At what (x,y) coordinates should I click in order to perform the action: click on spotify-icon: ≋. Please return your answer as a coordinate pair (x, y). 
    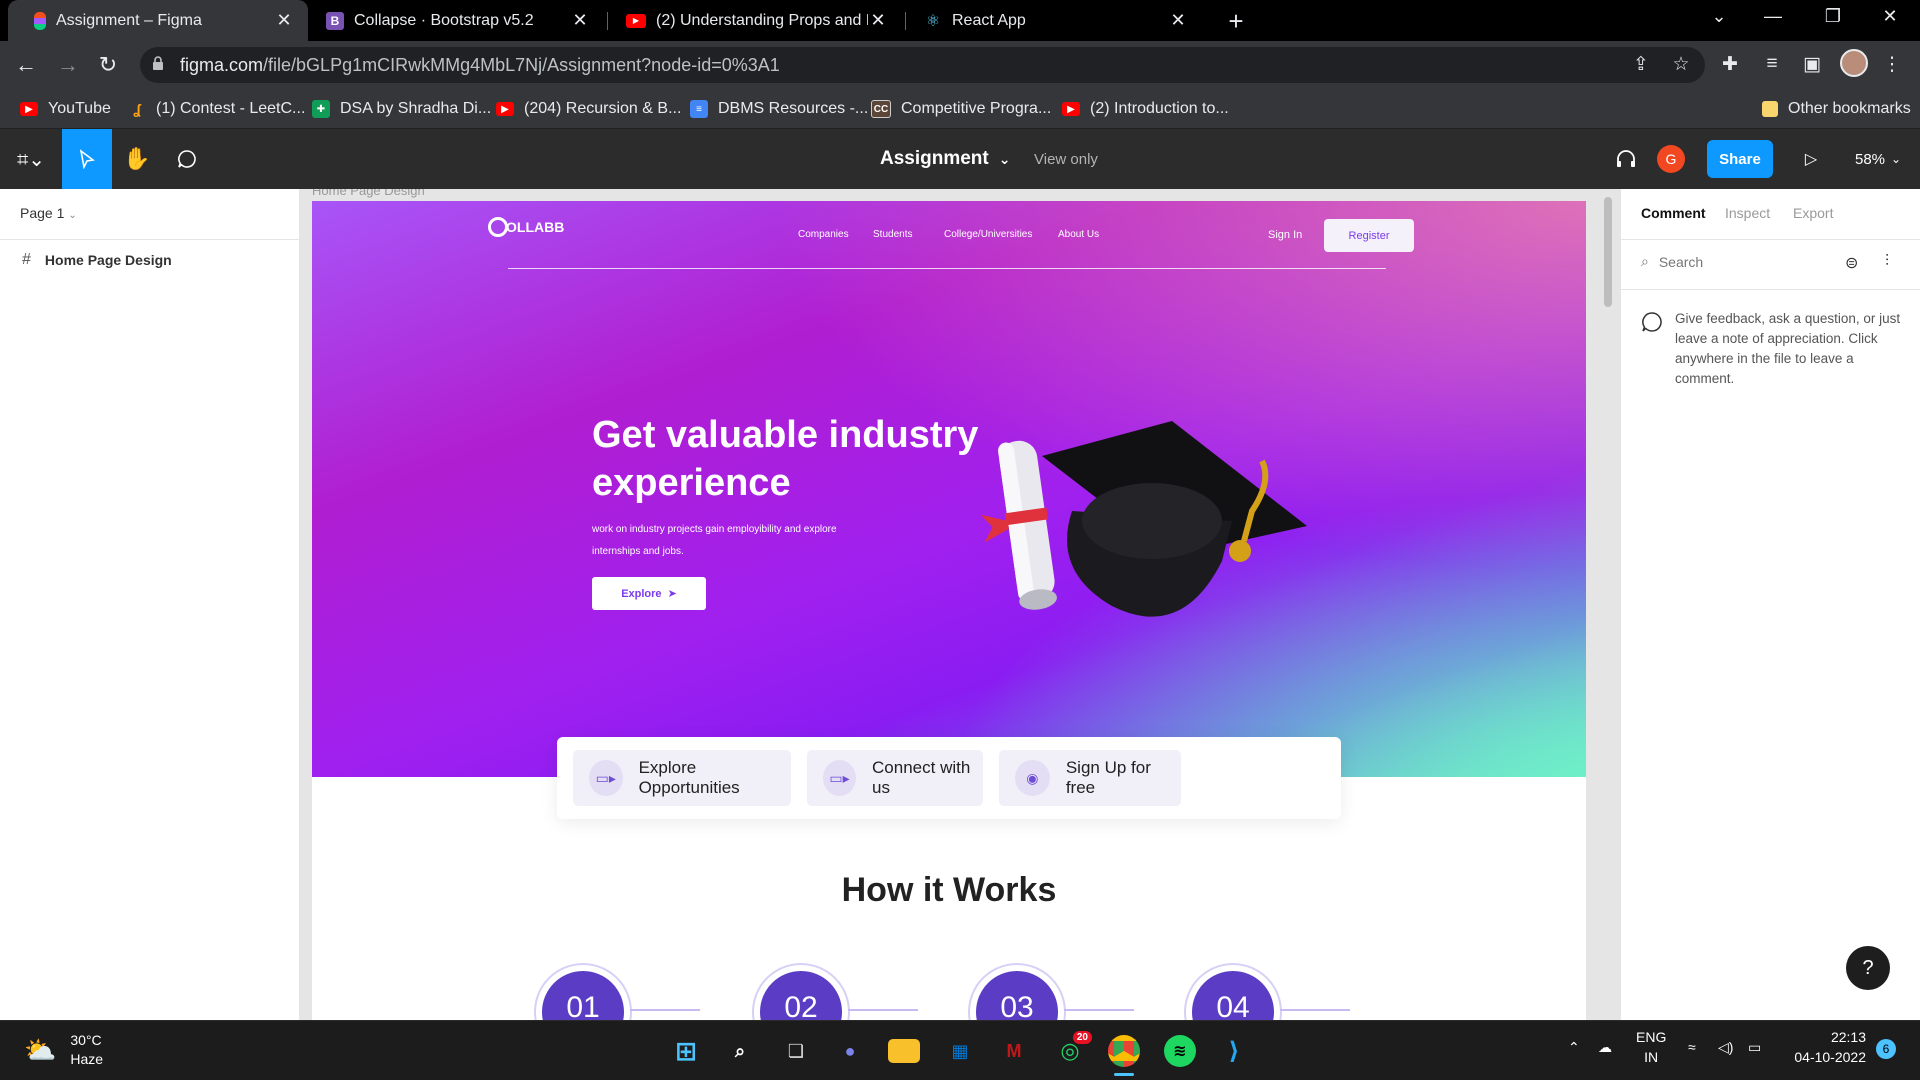
    Looking at the image, I should click on (1180, 1051).